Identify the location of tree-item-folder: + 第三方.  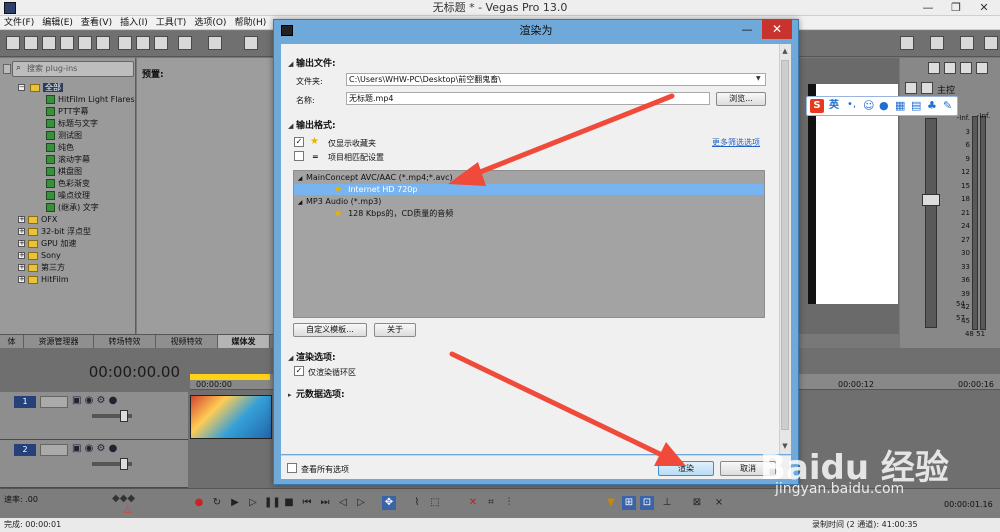
(41, 268).